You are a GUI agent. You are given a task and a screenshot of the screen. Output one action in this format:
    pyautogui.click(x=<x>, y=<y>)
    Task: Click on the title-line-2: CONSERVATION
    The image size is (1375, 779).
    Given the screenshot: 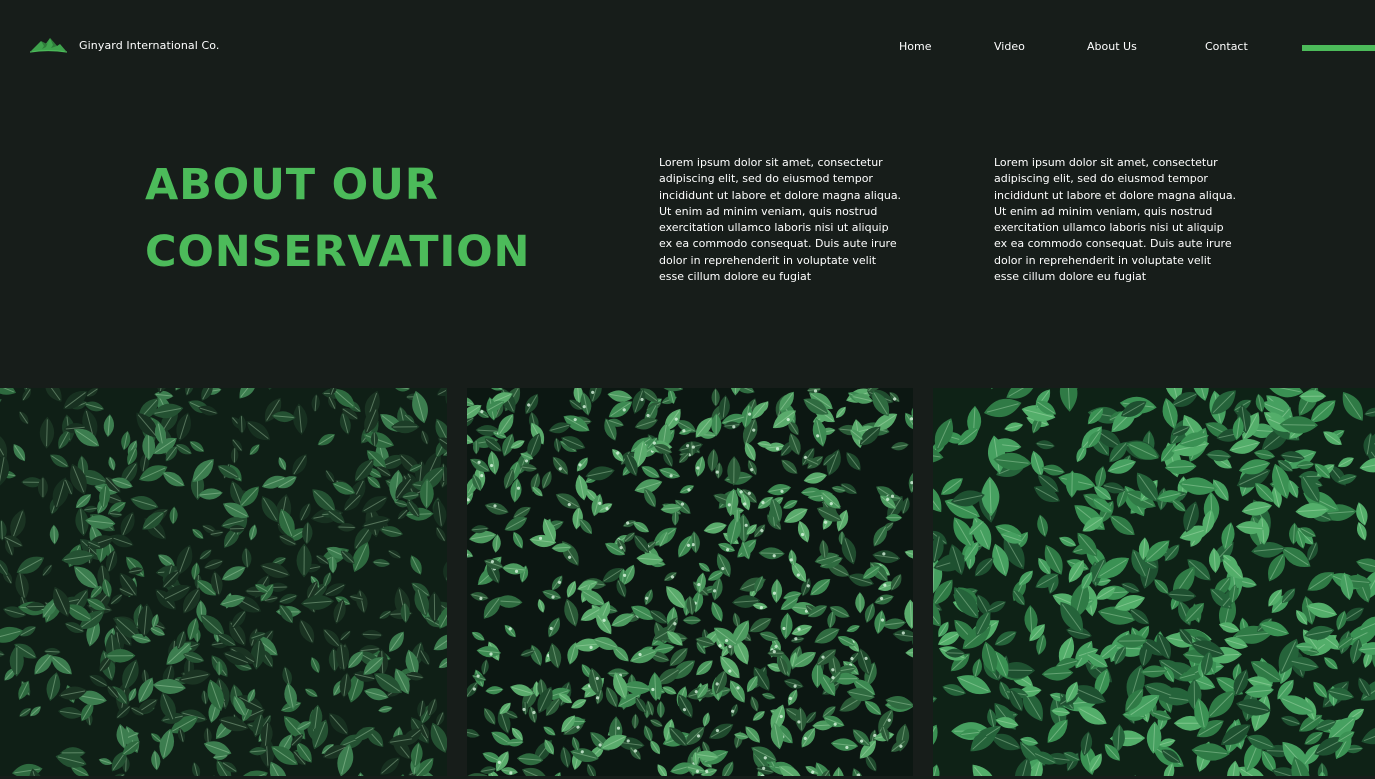 What is the action you would take?
    pyautogui.click(x=338, y=252)
    